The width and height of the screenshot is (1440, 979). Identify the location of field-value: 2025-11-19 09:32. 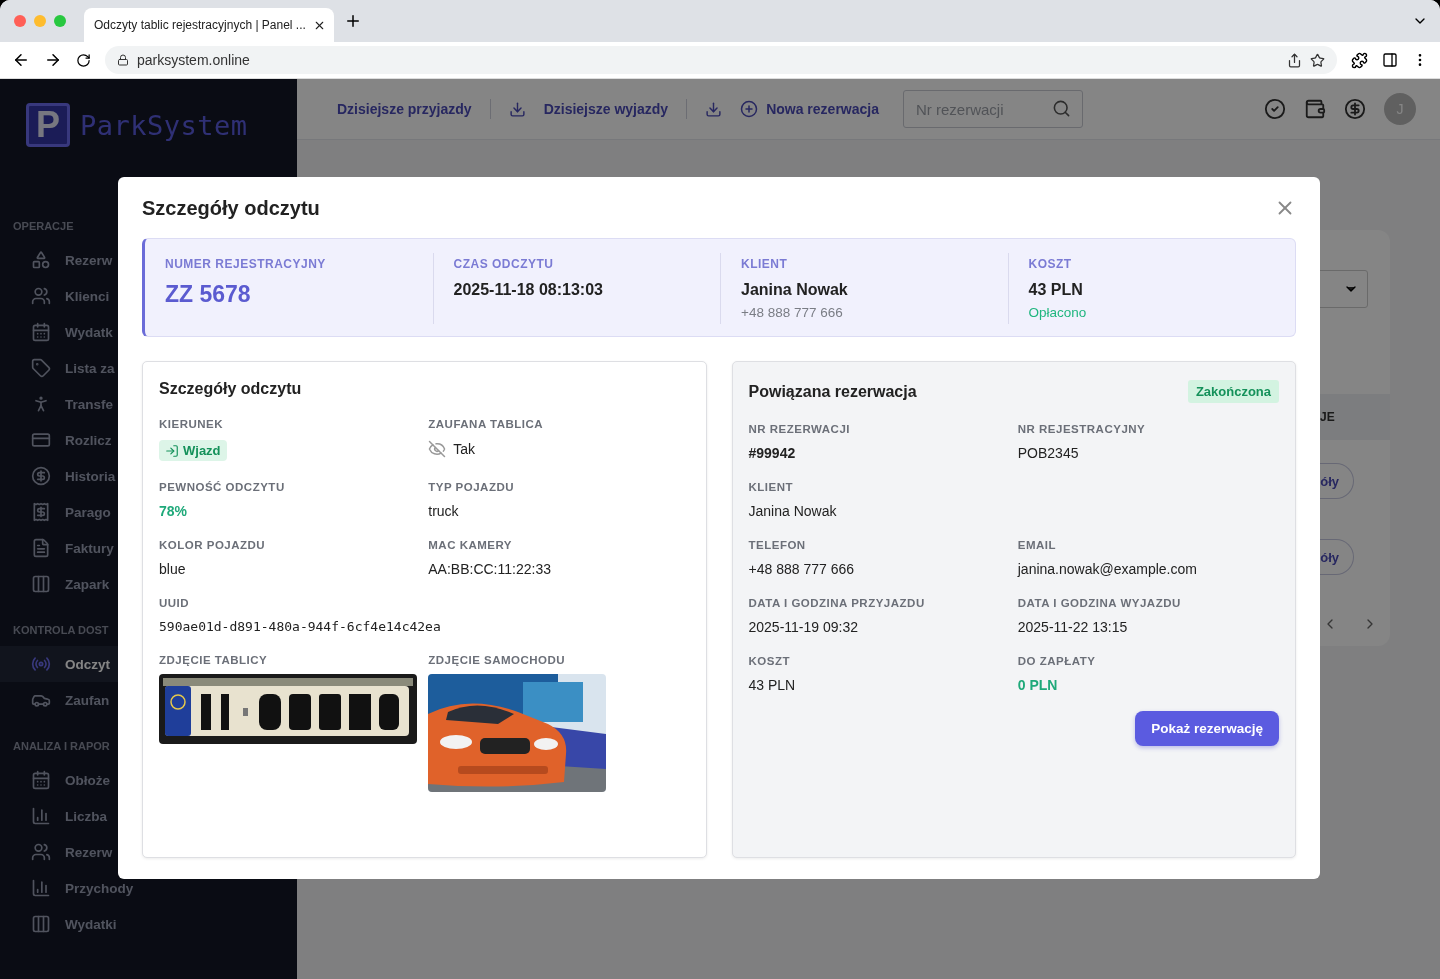
(803, 627).